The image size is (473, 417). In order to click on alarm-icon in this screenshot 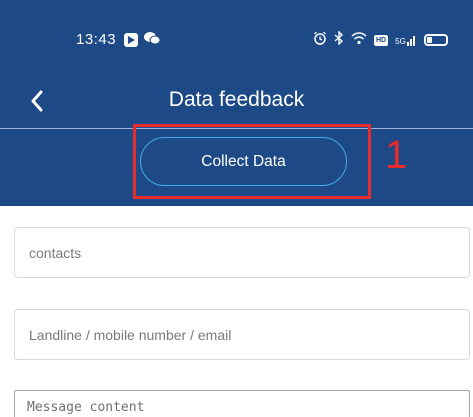, I will do `click(320, 40)`.